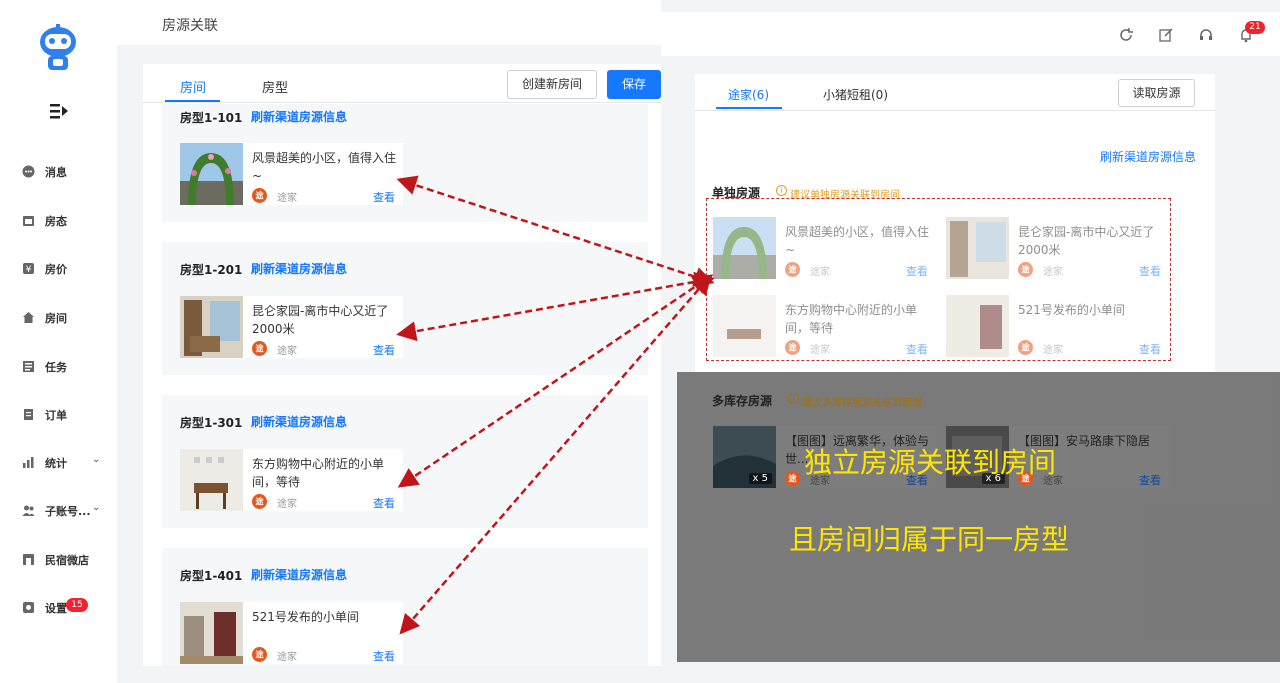  Describe the element at coordinates (320, 320) in the screenshot. I see `listing-title: 昆仑家园-离市中心又近了2000米` at that location.